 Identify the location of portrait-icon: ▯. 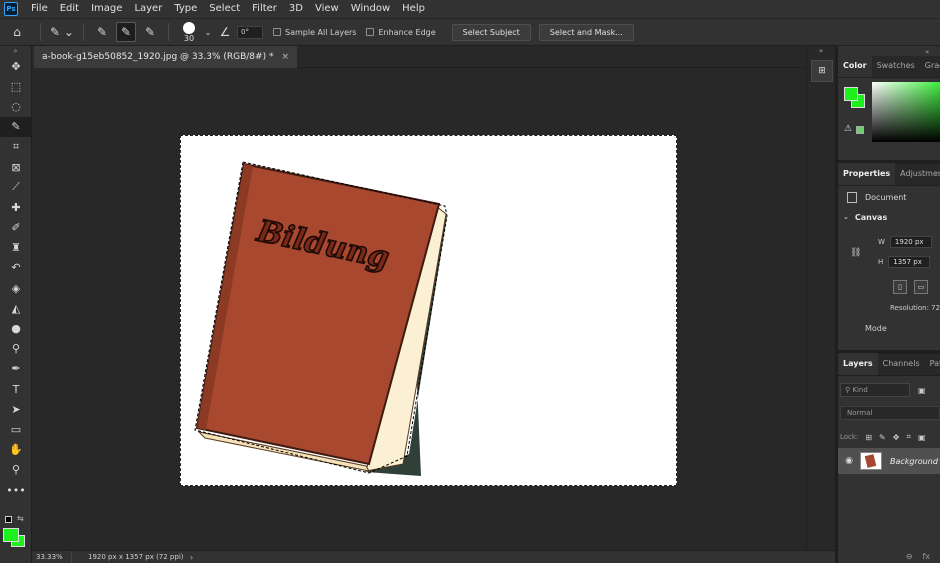
(900, 287).